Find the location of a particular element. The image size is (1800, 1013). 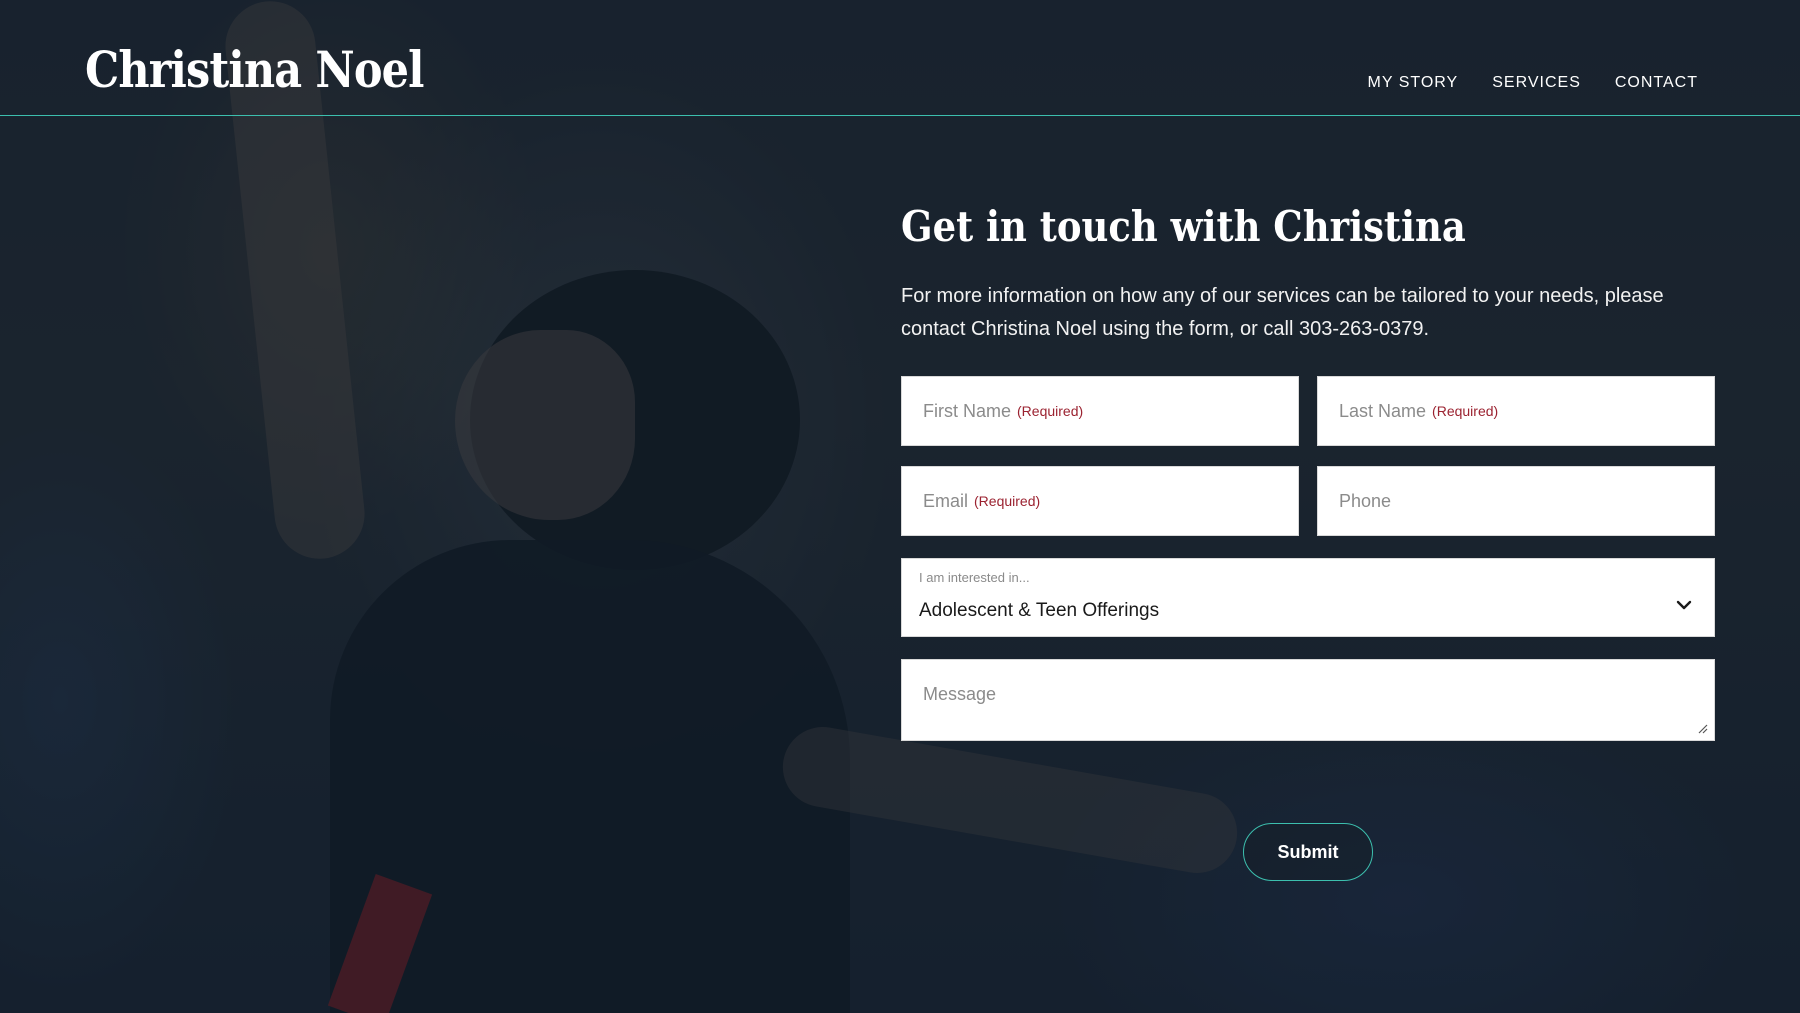

chevron-down-icon is located at coordinates (1684, 605).